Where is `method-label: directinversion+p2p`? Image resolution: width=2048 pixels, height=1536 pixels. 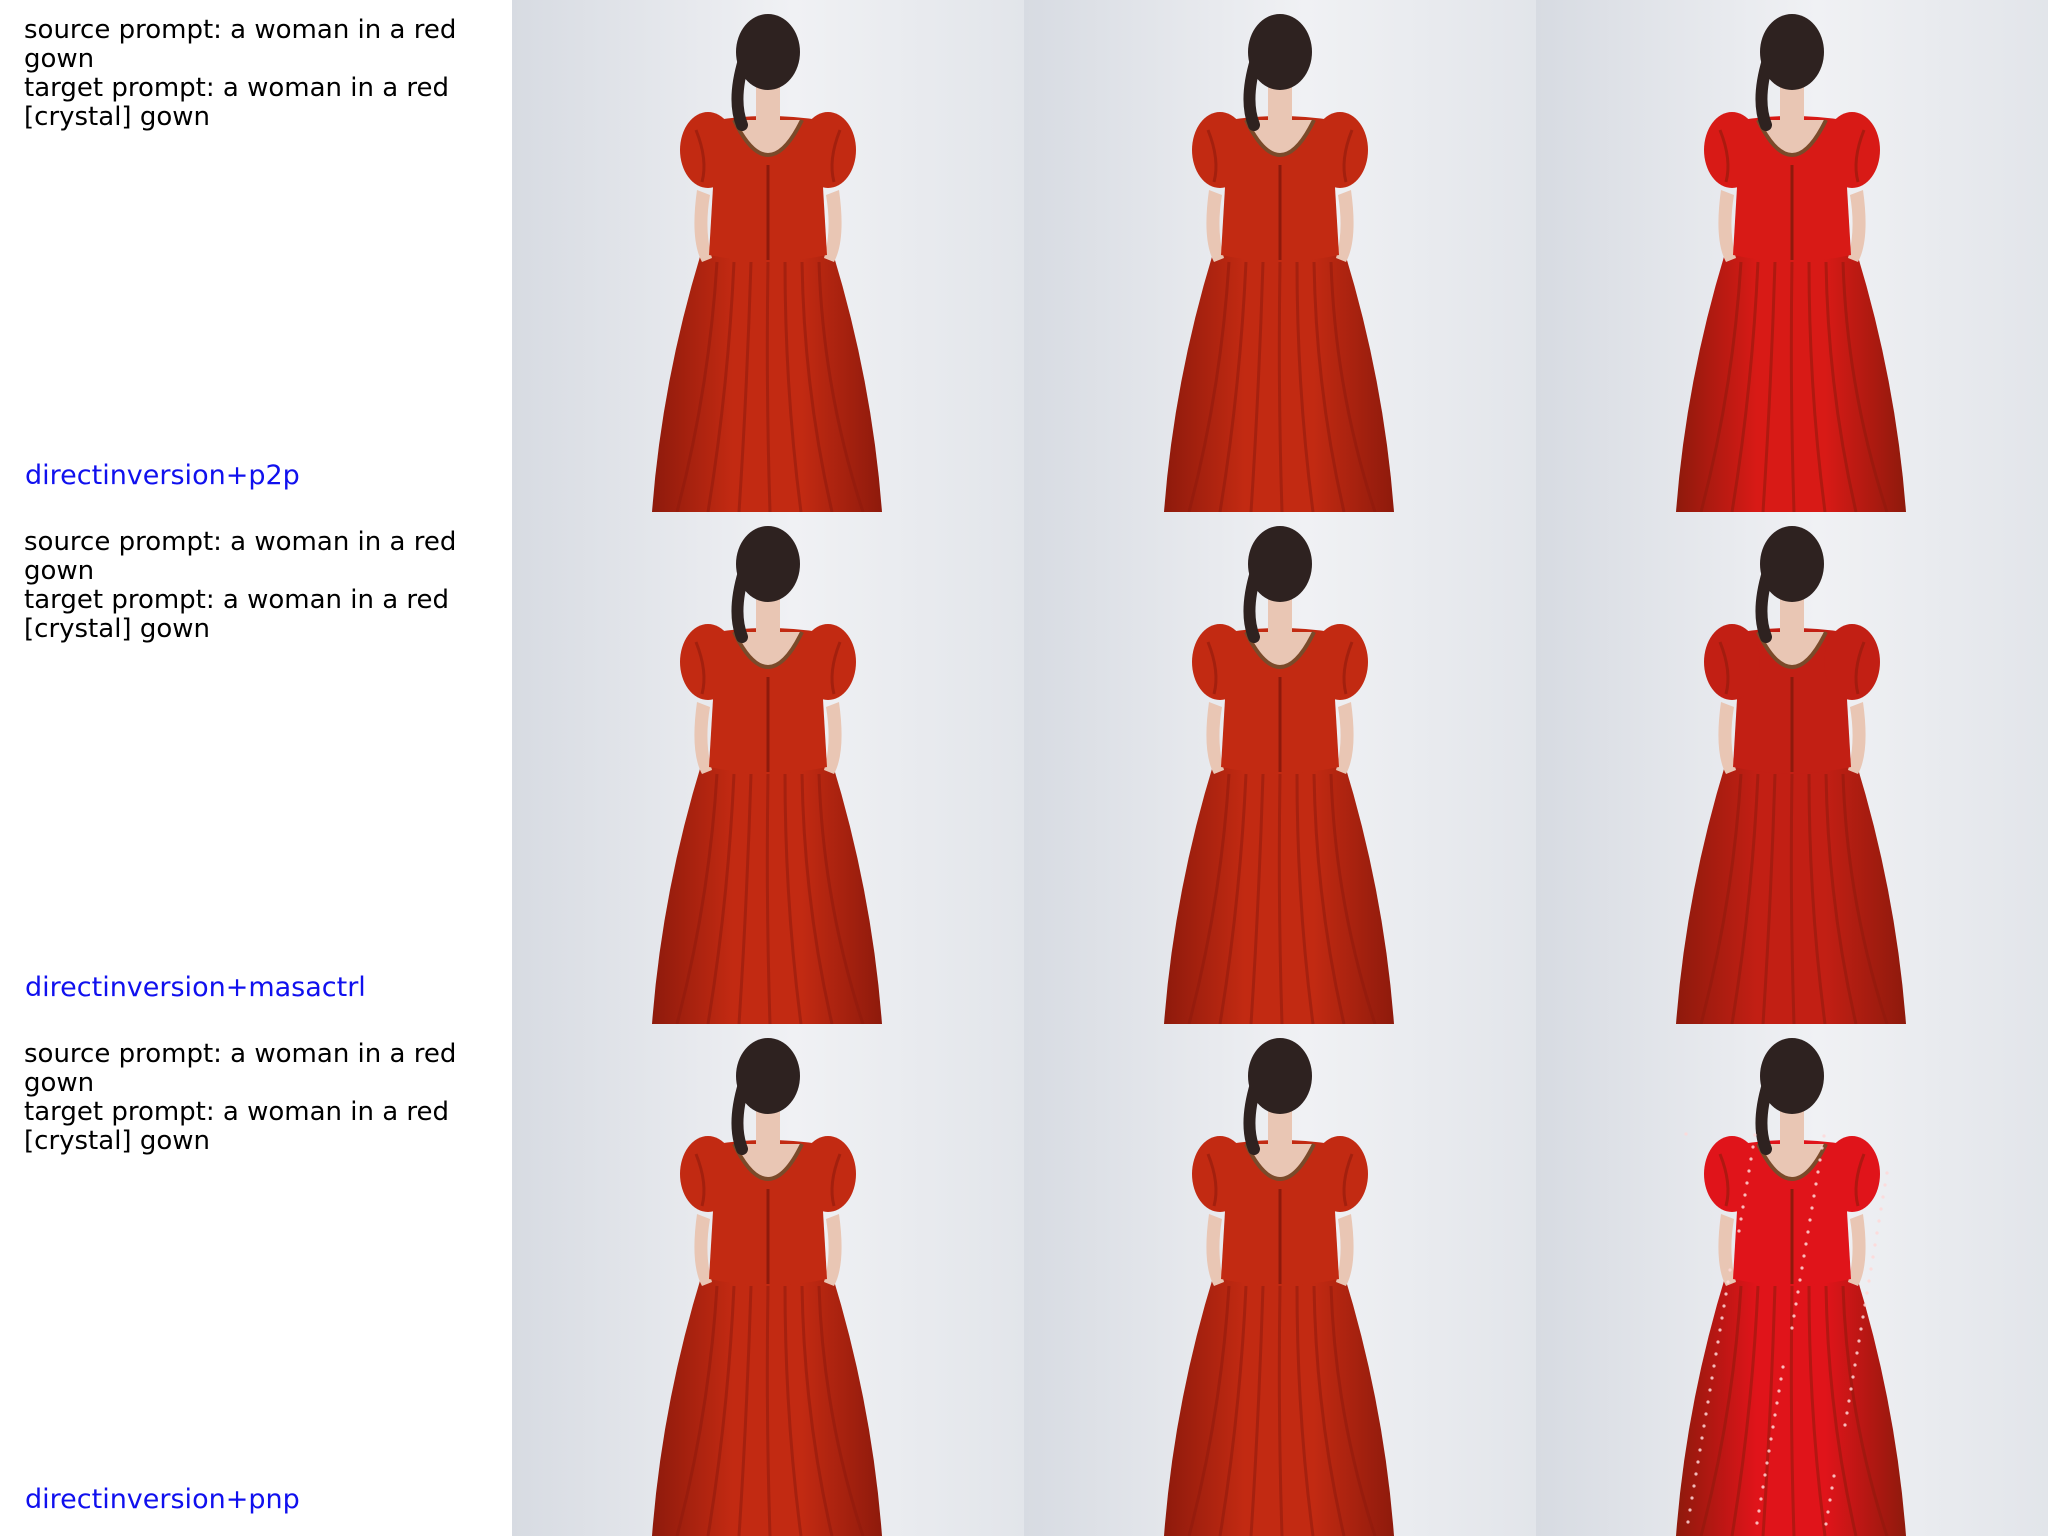
method-label: directinversion+p2p is located at coordinates (162, 475).